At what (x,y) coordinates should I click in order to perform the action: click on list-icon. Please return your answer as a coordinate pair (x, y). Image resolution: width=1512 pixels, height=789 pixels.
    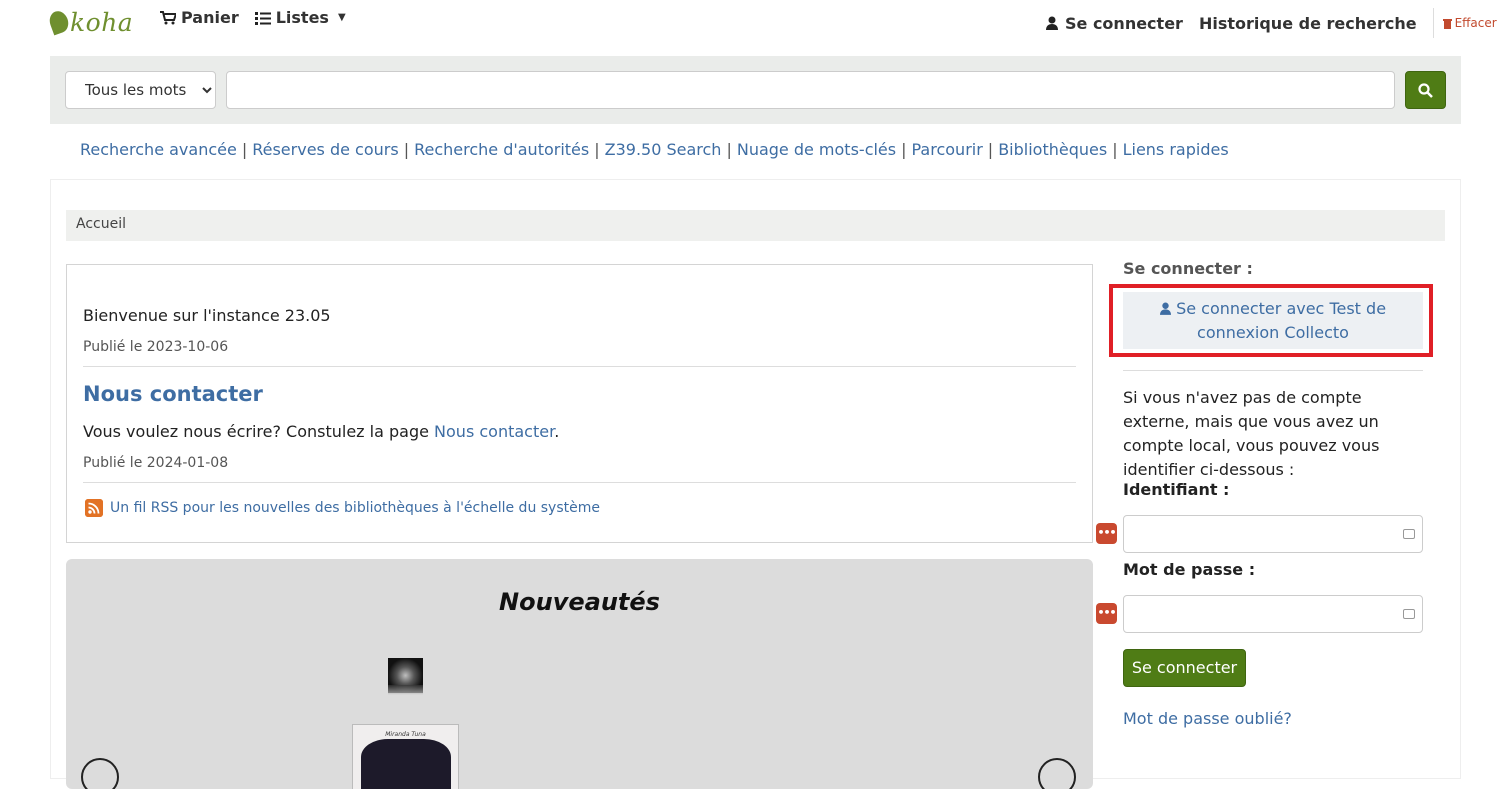
    Looking at the image, I should click on (262, 18).